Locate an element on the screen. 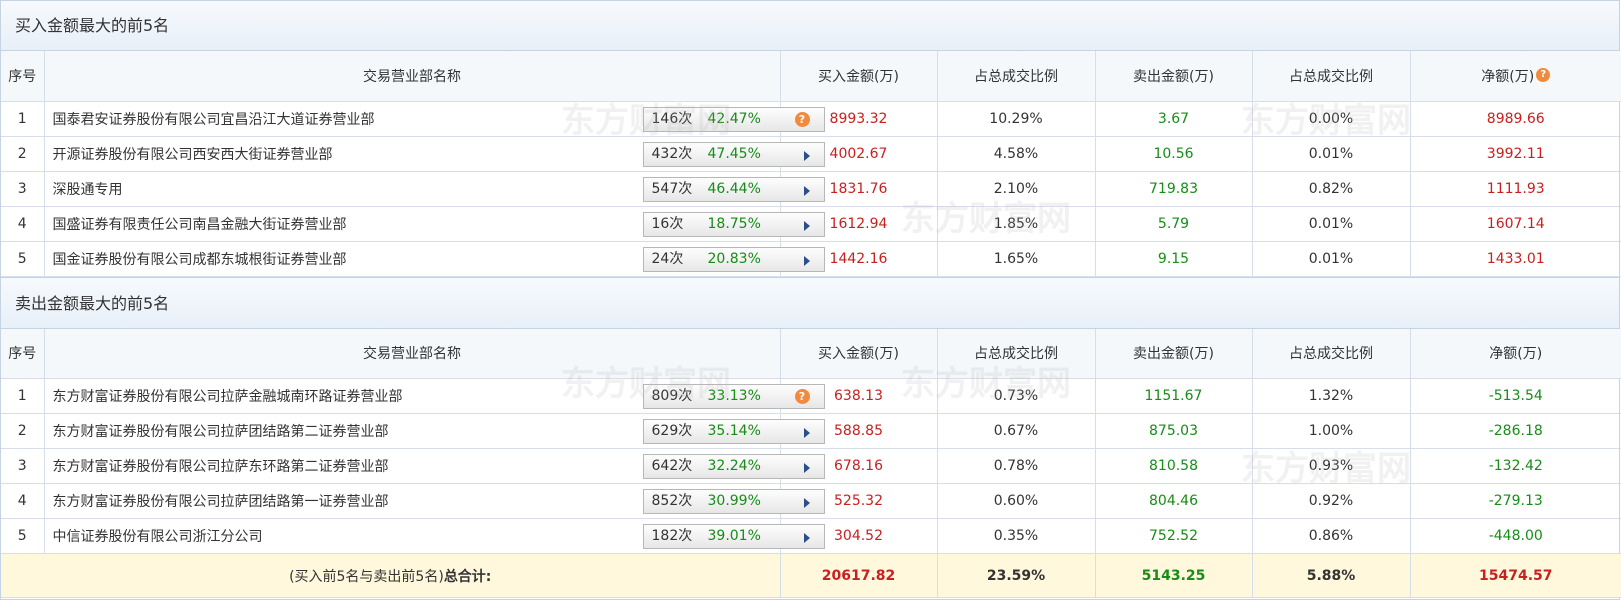 Image resolution: width=1621 pixels, height=600 pixels. branch-name-link: 国金证券股份有限公司成都东城根街证券营业部 is located at coordinates (200, 260).